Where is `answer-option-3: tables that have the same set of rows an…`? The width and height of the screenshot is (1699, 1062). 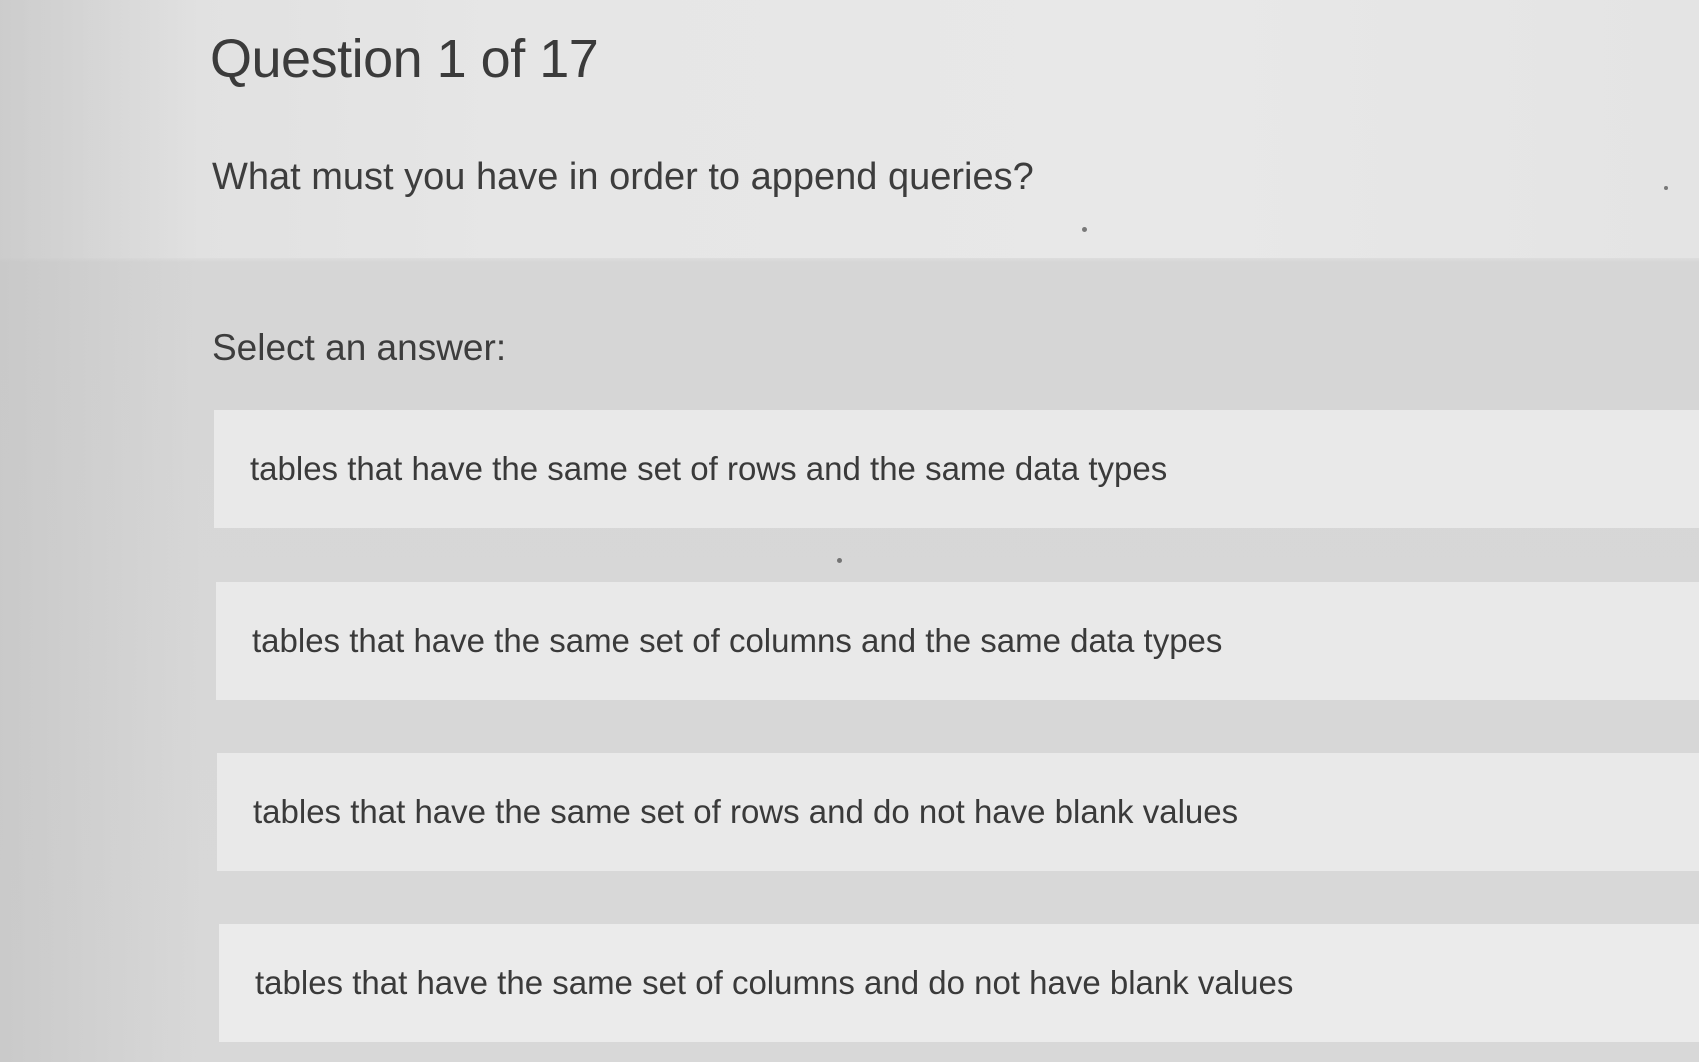
answer-option-3: tables that have the same set of rows an… is located at coordinates (958, 812).